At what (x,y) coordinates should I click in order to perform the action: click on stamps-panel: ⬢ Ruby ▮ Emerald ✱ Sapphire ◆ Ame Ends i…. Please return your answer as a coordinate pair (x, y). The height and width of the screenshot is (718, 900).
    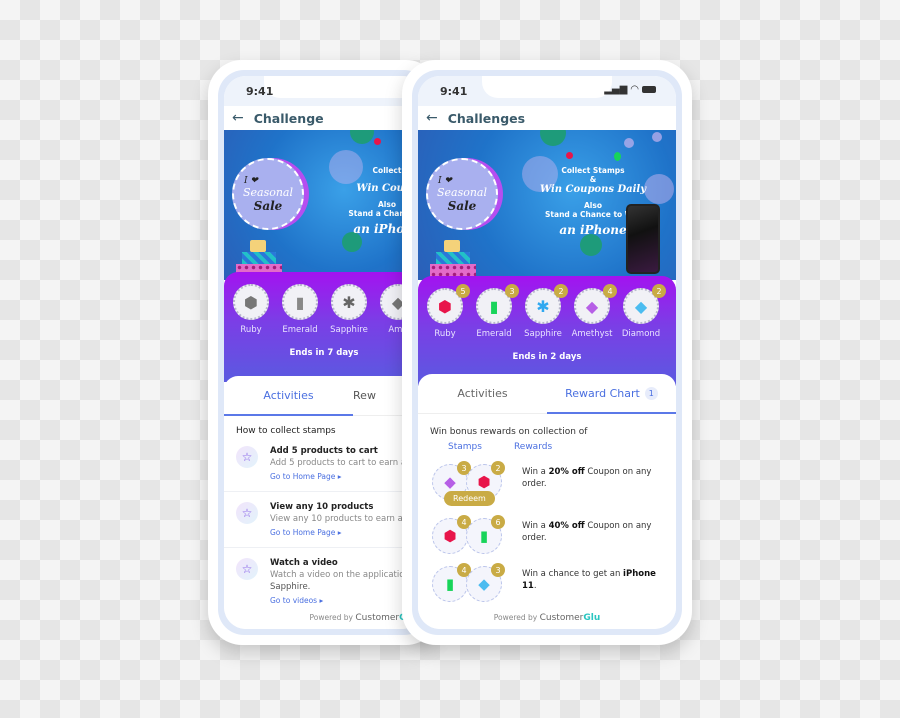
    Looking at the image, I should click on (324, 327).